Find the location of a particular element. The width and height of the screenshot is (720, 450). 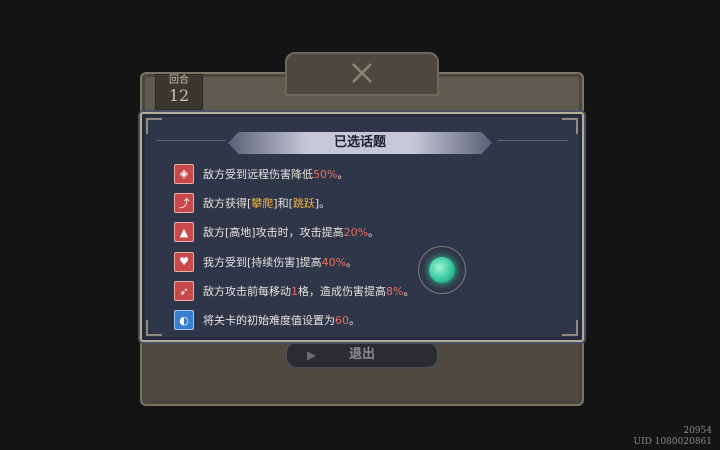

topic-row: ◈ 敌方受到远程伤害降低50%。 is located at coordinates (364, 173).